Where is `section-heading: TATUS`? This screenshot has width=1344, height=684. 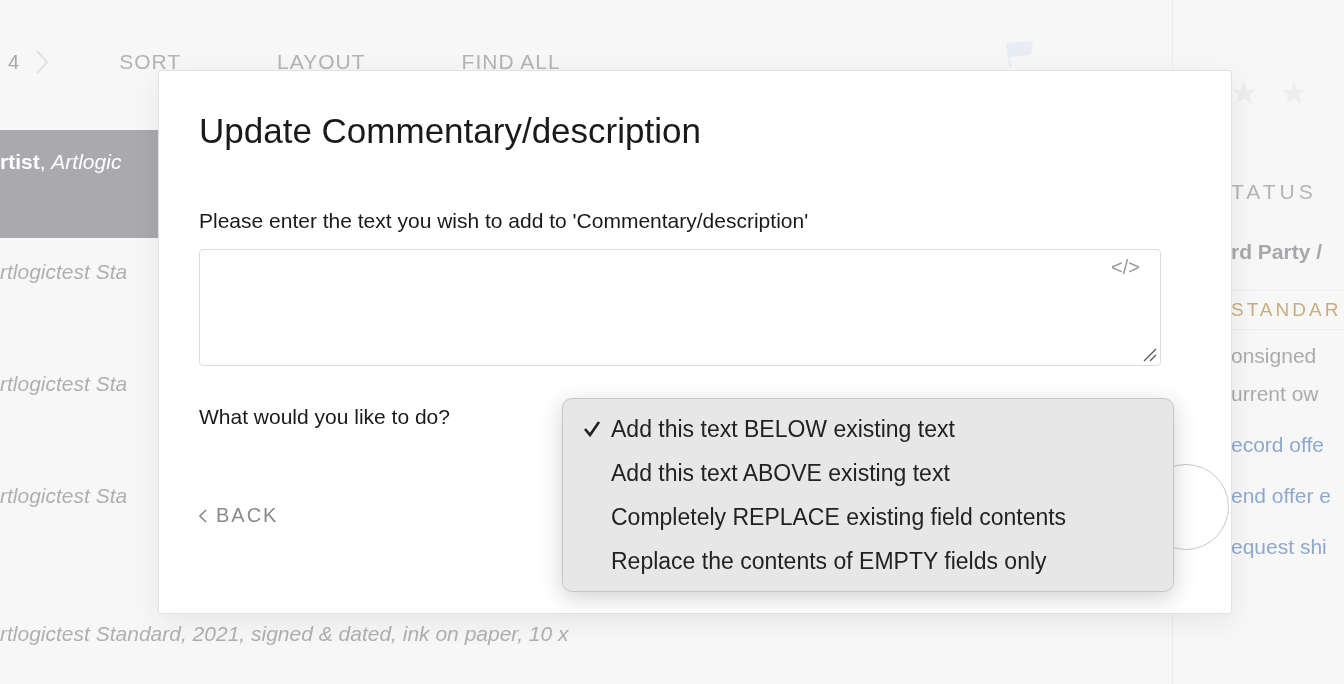
section-heading: TATUS is located at coordinates (1274, 192).